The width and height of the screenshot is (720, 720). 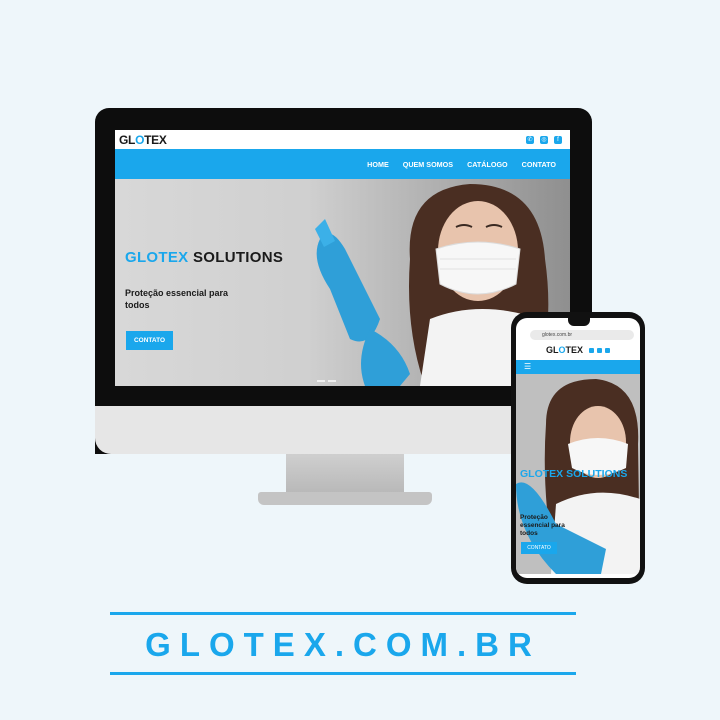 What do you see at coordinates (542, 525) in the screenshot?
I see `mobile-hero-subtitle: Proteção essencial para todos` at bounding box center [542, 525].